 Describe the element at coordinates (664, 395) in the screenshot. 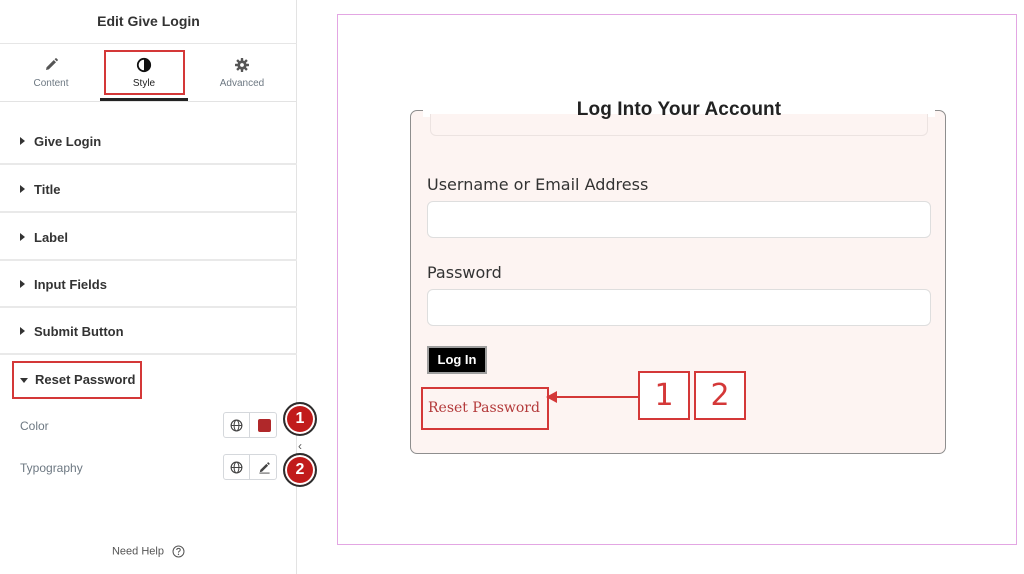

I see `annotation-callout-1: 1` at that location.